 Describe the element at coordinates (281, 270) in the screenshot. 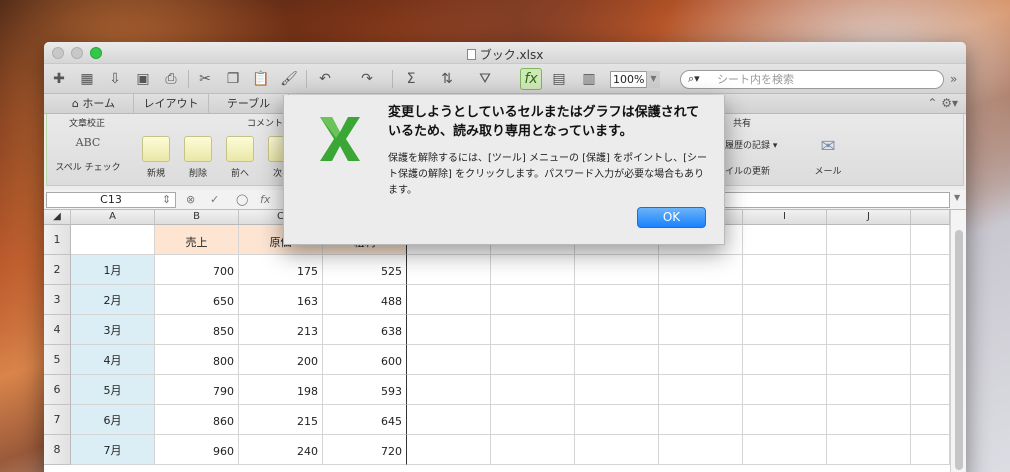

I see `cell-cost: 175` at that location.